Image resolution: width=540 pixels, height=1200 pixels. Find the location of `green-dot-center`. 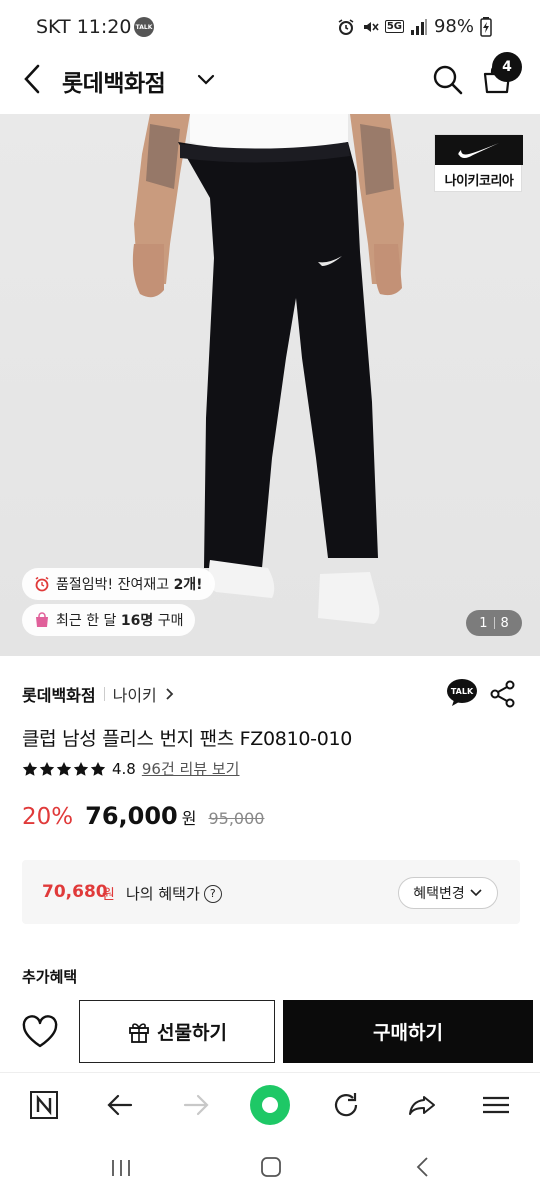

green-dot-center is located at coordinates (270, 1105).